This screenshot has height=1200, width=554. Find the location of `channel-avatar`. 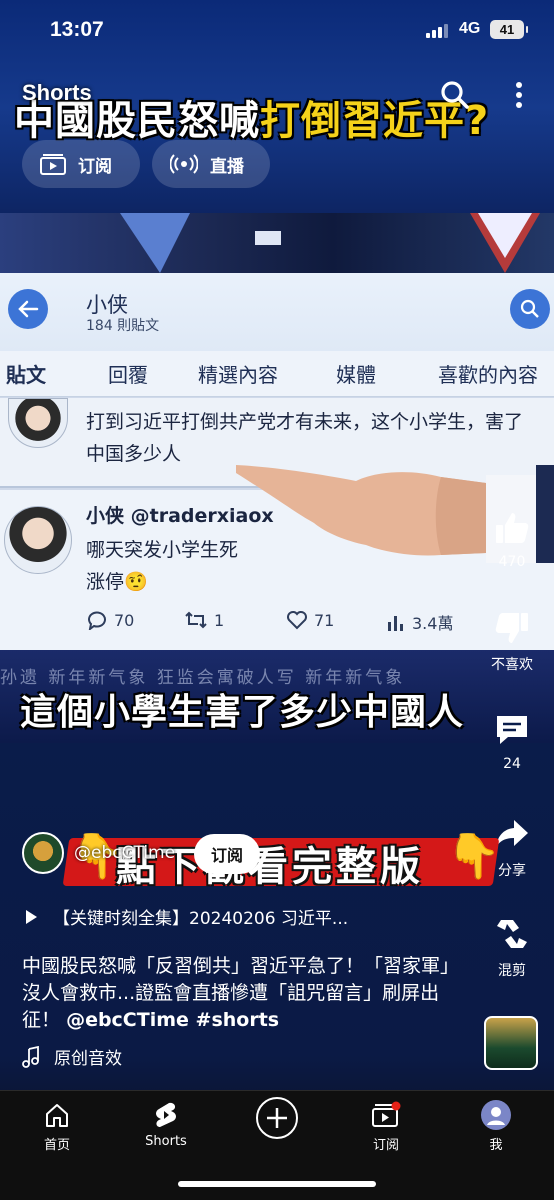

channel-avatar is located at coordinates (43, 853).